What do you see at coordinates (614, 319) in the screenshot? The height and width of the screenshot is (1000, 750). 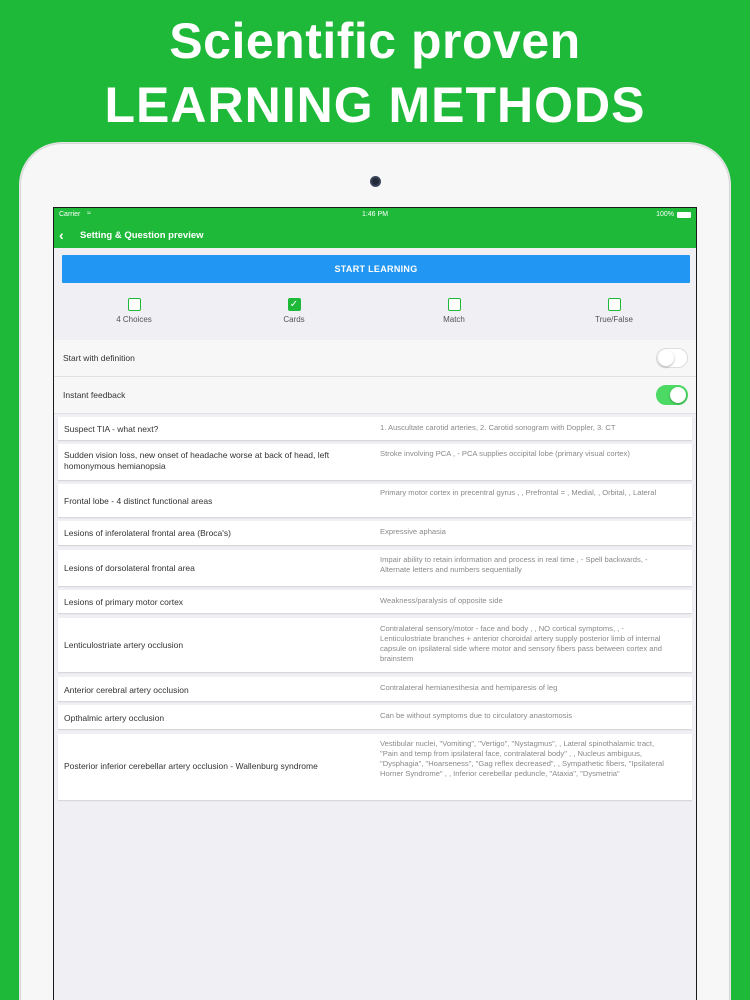 I see `mode-label: True/False` at bounding box center [614, 319].